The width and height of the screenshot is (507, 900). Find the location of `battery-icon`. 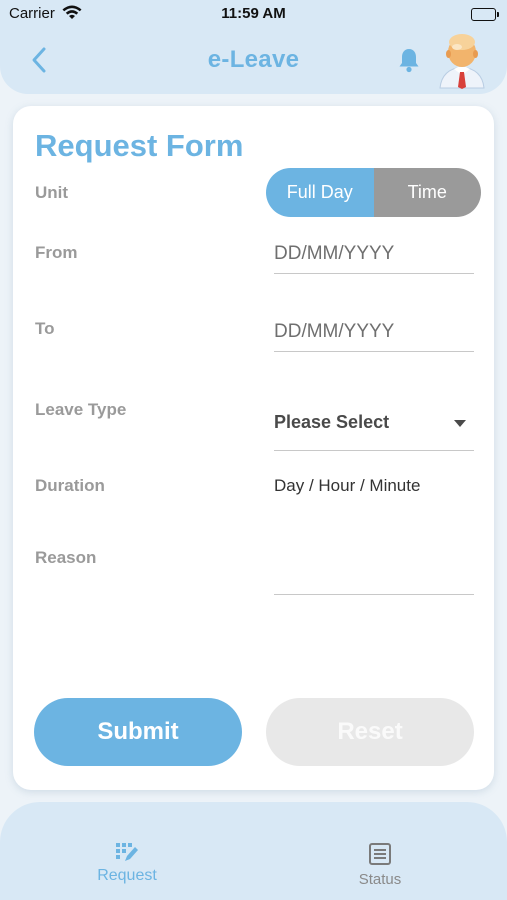

battery-icon is located at coordinates (485, 14).